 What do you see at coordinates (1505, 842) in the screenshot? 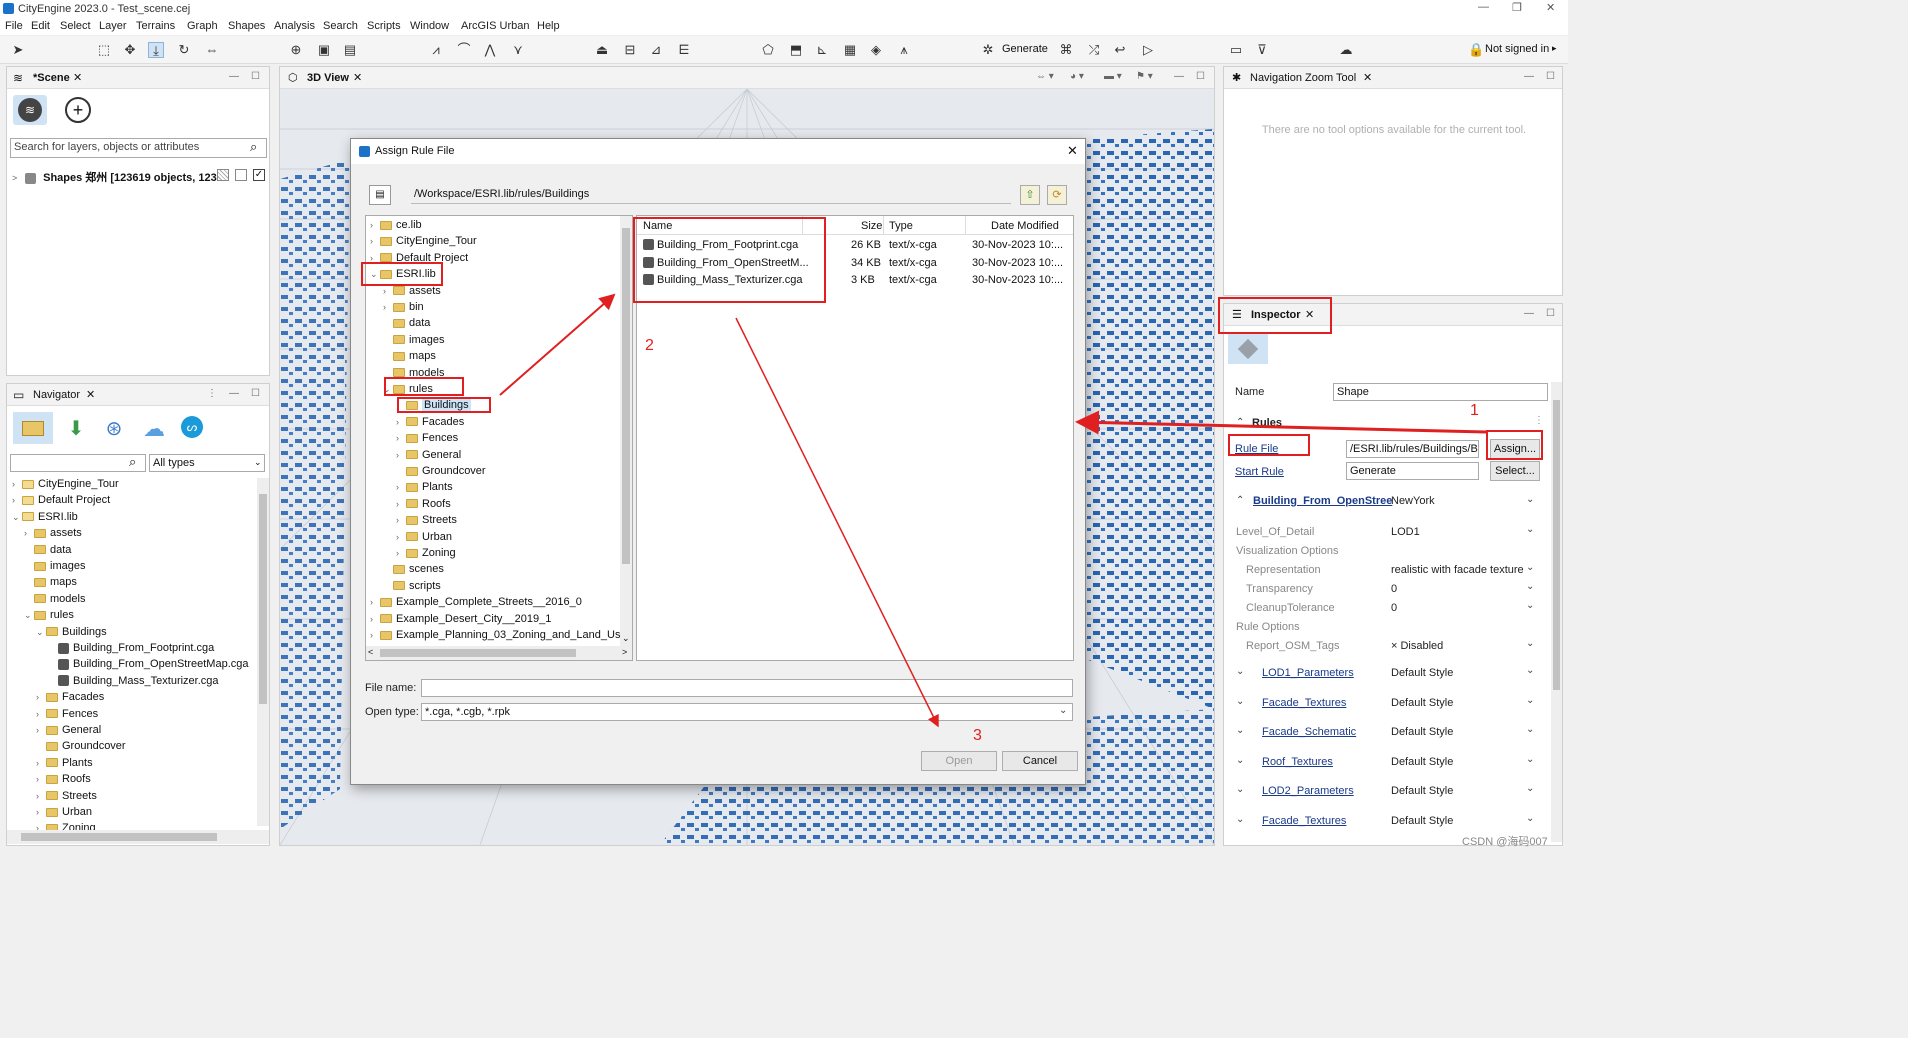
I see `watermark: CSDN @海码007` at bounding box center [1505, 842].